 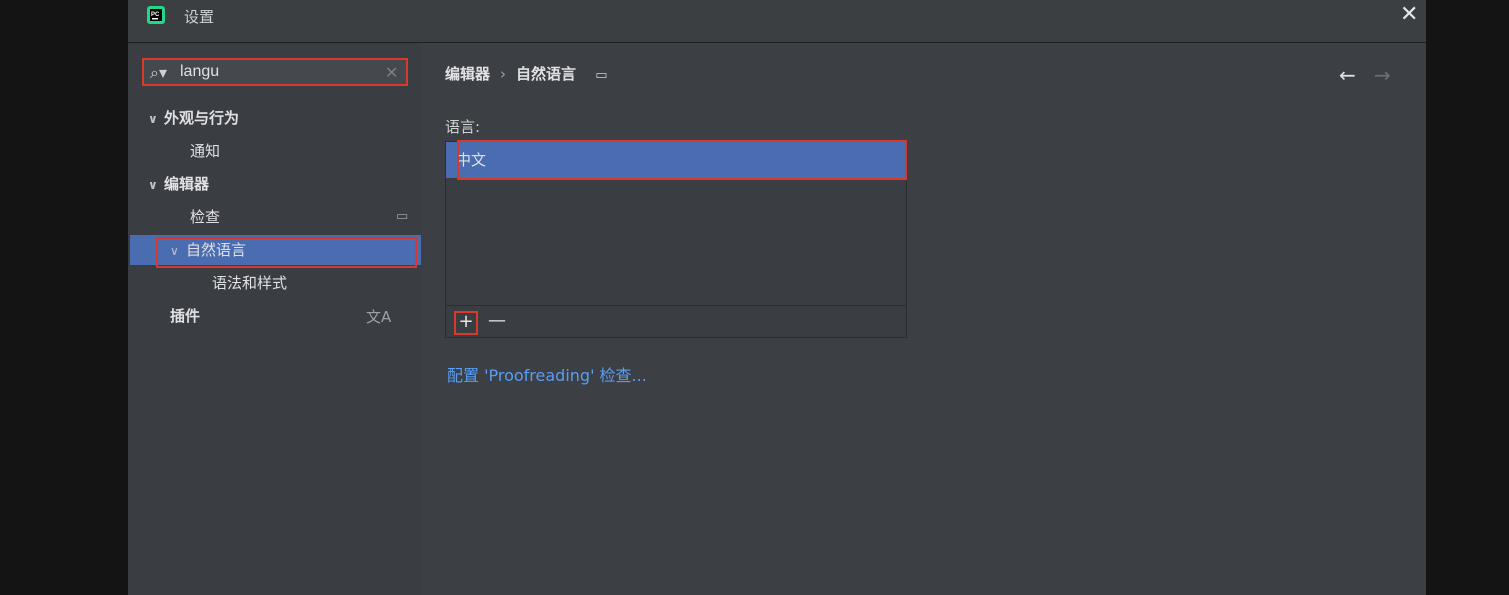 I want to click on close-icon: ✕, so click(x=1409, y=15).